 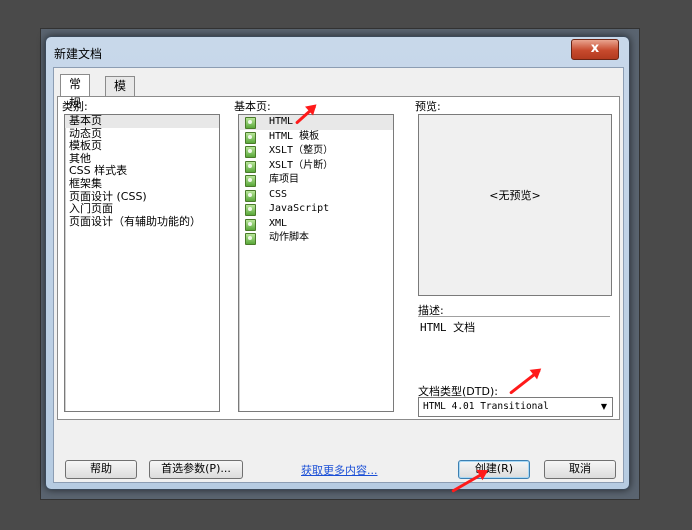 I want to click on list-item: 动作脚本, so click(x=316, y=238).